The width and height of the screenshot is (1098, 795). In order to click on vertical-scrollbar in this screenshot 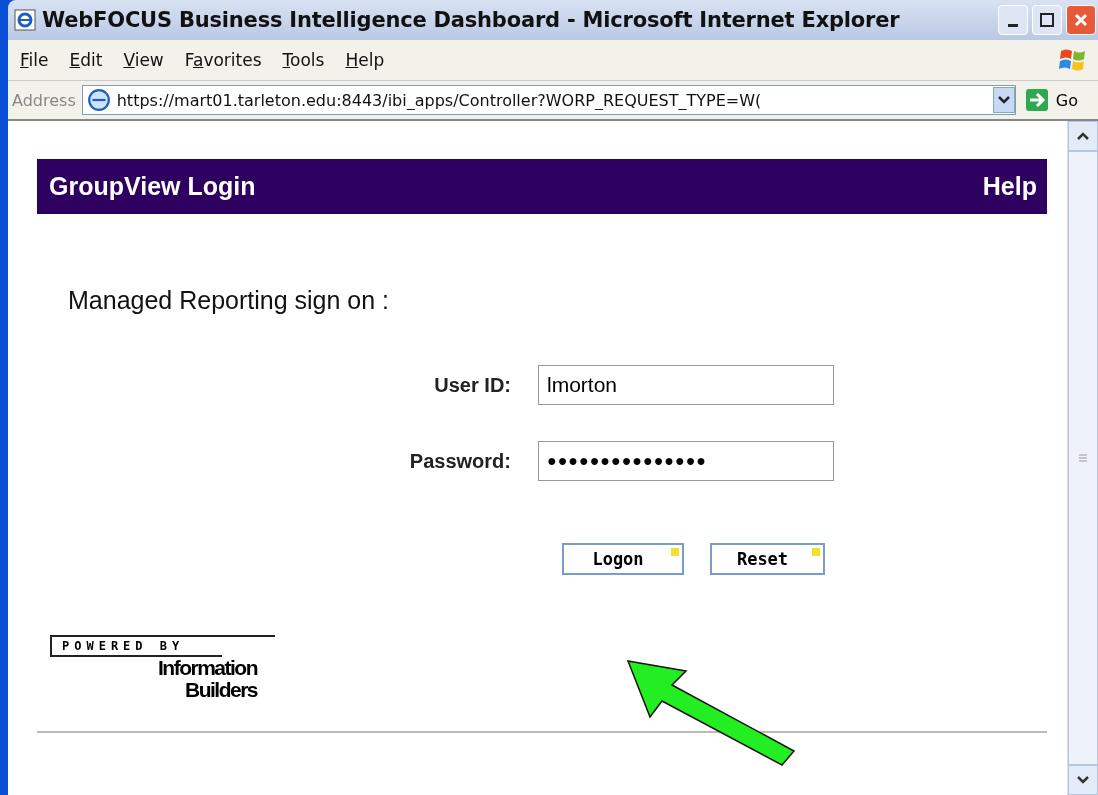, I will do `click(1082, 458)`.